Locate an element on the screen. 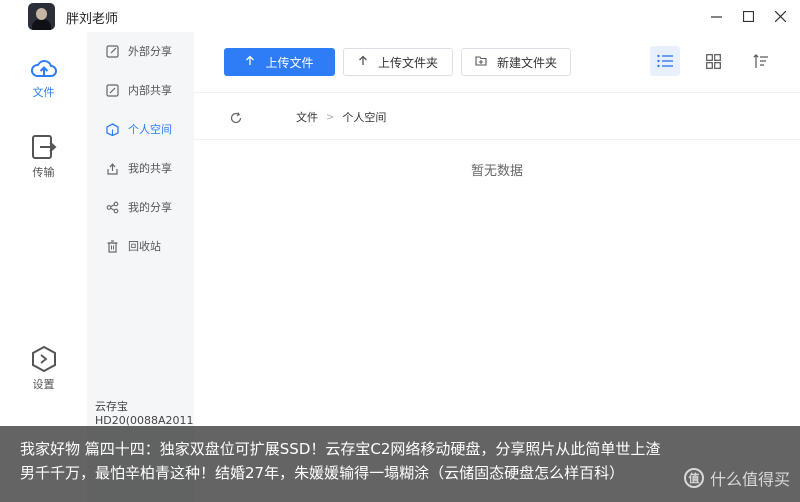 This screenshot has height=502, width=800. watermark-badge-icon: 值 is located at coordinates (693, 478).